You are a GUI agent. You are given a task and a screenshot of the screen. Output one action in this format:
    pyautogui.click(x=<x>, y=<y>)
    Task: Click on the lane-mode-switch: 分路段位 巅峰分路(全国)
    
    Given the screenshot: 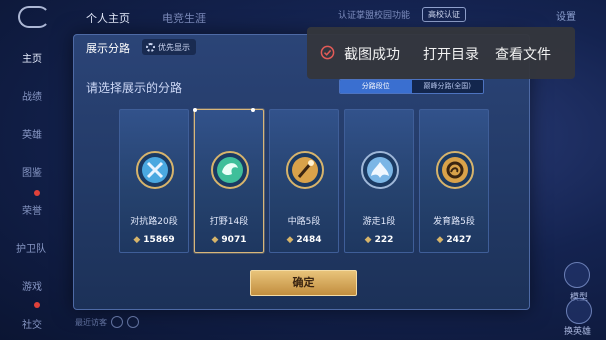 What is the action you would take?
    pyautogui.click(x=411, y=86)
    